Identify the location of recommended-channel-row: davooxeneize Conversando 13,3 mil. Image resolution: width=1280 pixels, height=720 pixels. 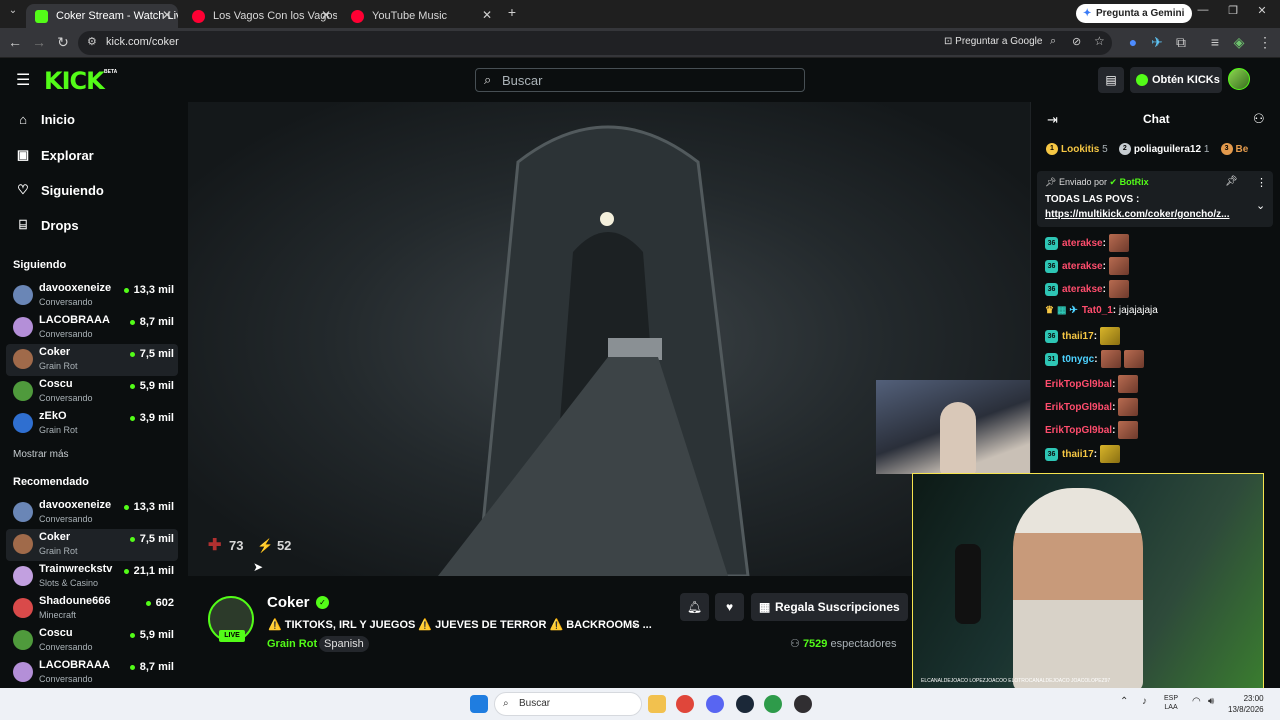
(92, 513).